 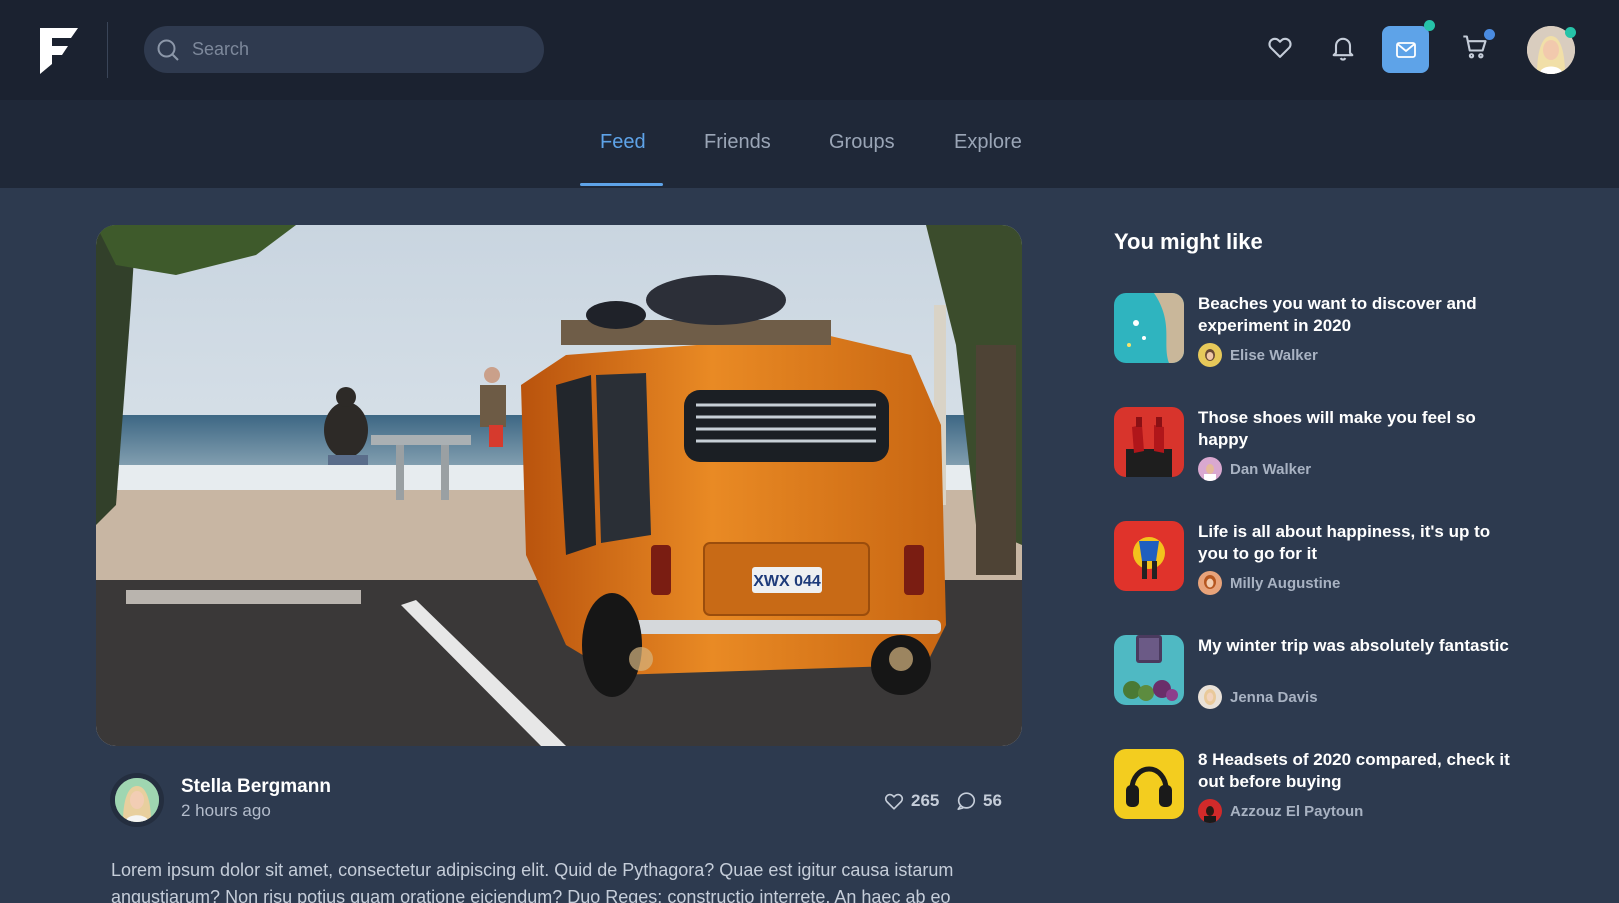 I want to click on comments-count: 56, so click(x=992, y=800).